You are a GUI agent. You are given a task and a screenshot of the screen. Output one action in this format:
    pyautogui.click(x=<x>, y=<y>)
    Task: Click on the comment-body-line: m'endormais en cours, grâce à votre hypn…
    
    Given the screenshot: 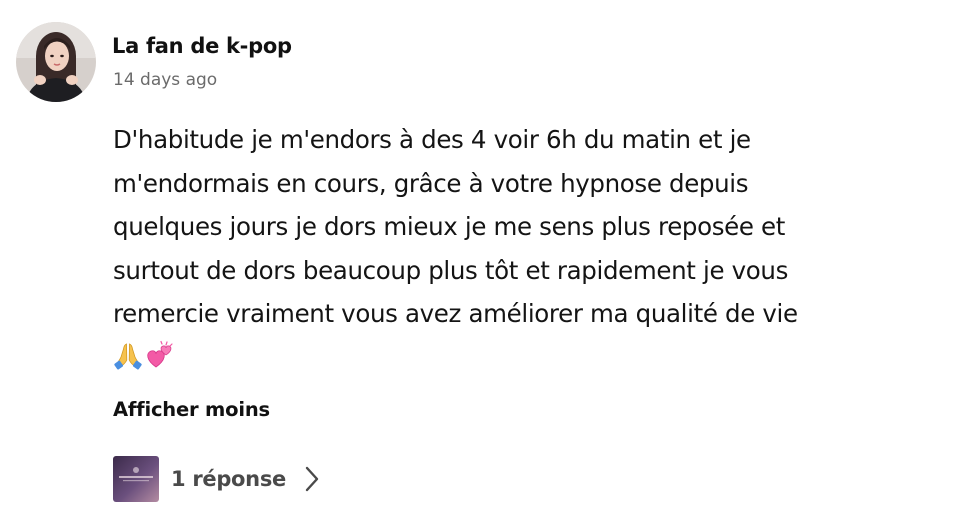 What is the action you would take?
    pyautogui.click(x=431, y=183)
    